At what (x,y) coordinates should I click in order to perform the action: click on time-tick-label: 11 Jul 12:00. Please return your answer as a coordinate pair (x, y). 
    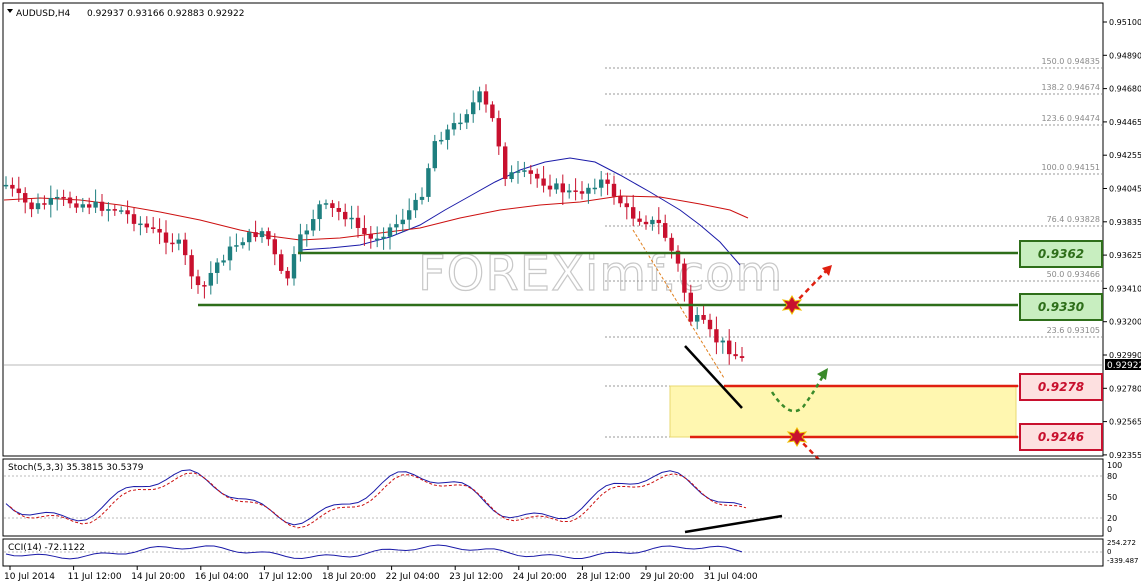
    Looking at the image, I should click on (95, 577).